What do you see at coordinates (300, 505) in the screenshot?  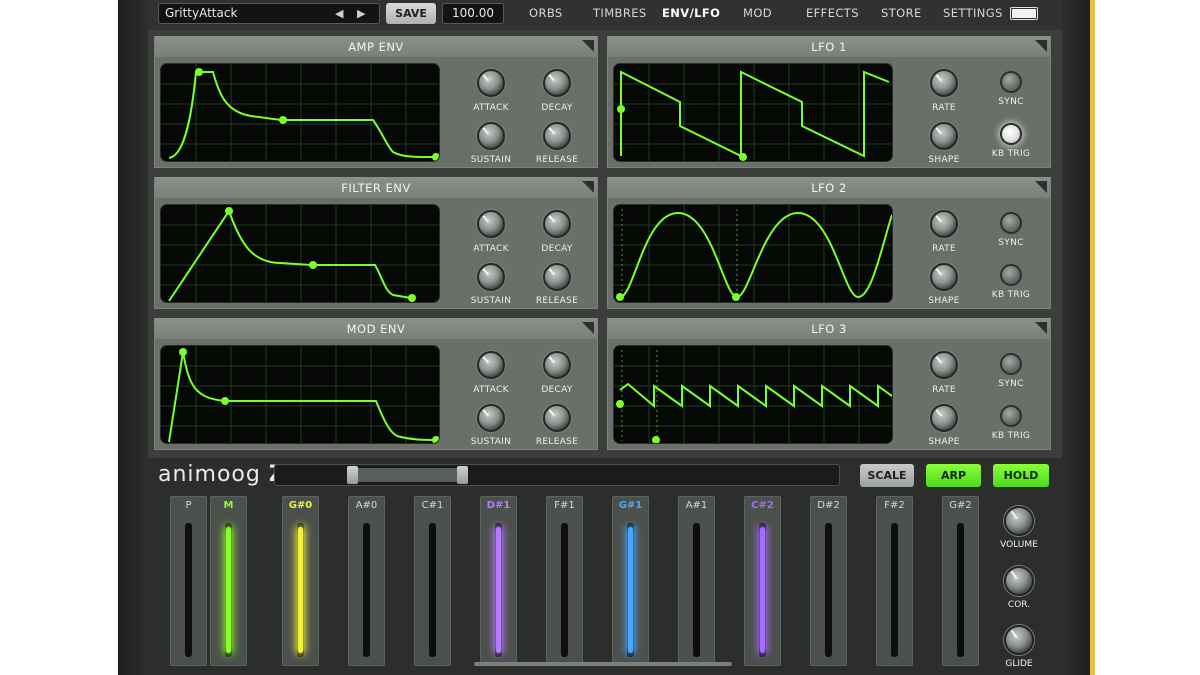 I see `key-strip-label: G#0` at bounding box center [300, 505].